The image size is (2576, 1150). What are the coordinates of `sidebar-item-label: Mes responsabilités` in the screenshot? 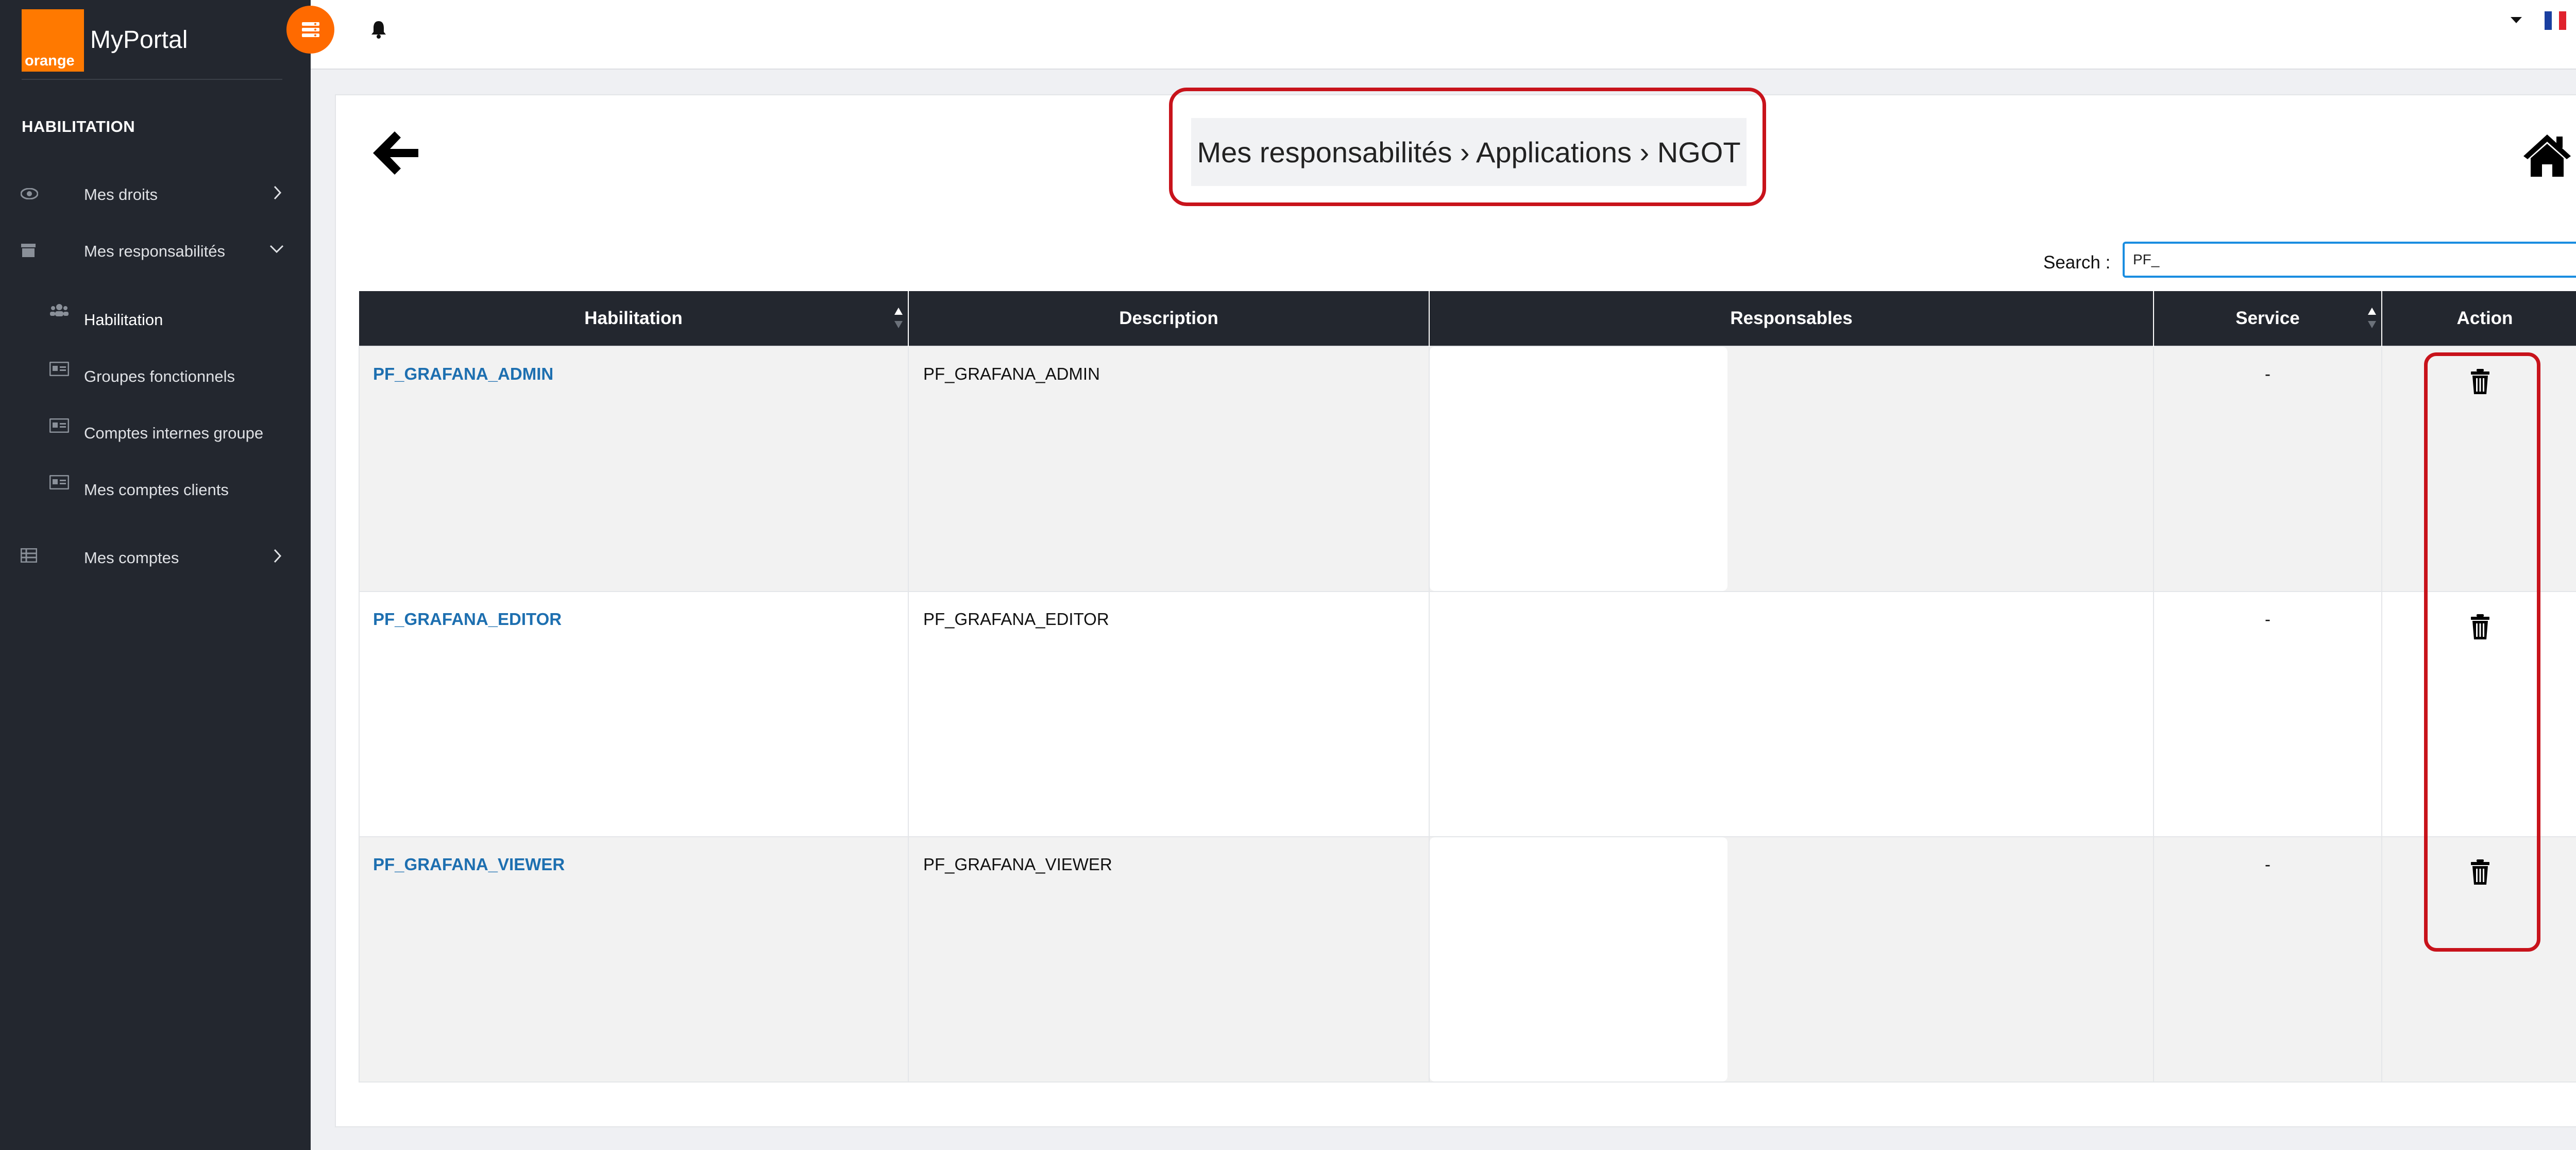 It's located at (154, 251).